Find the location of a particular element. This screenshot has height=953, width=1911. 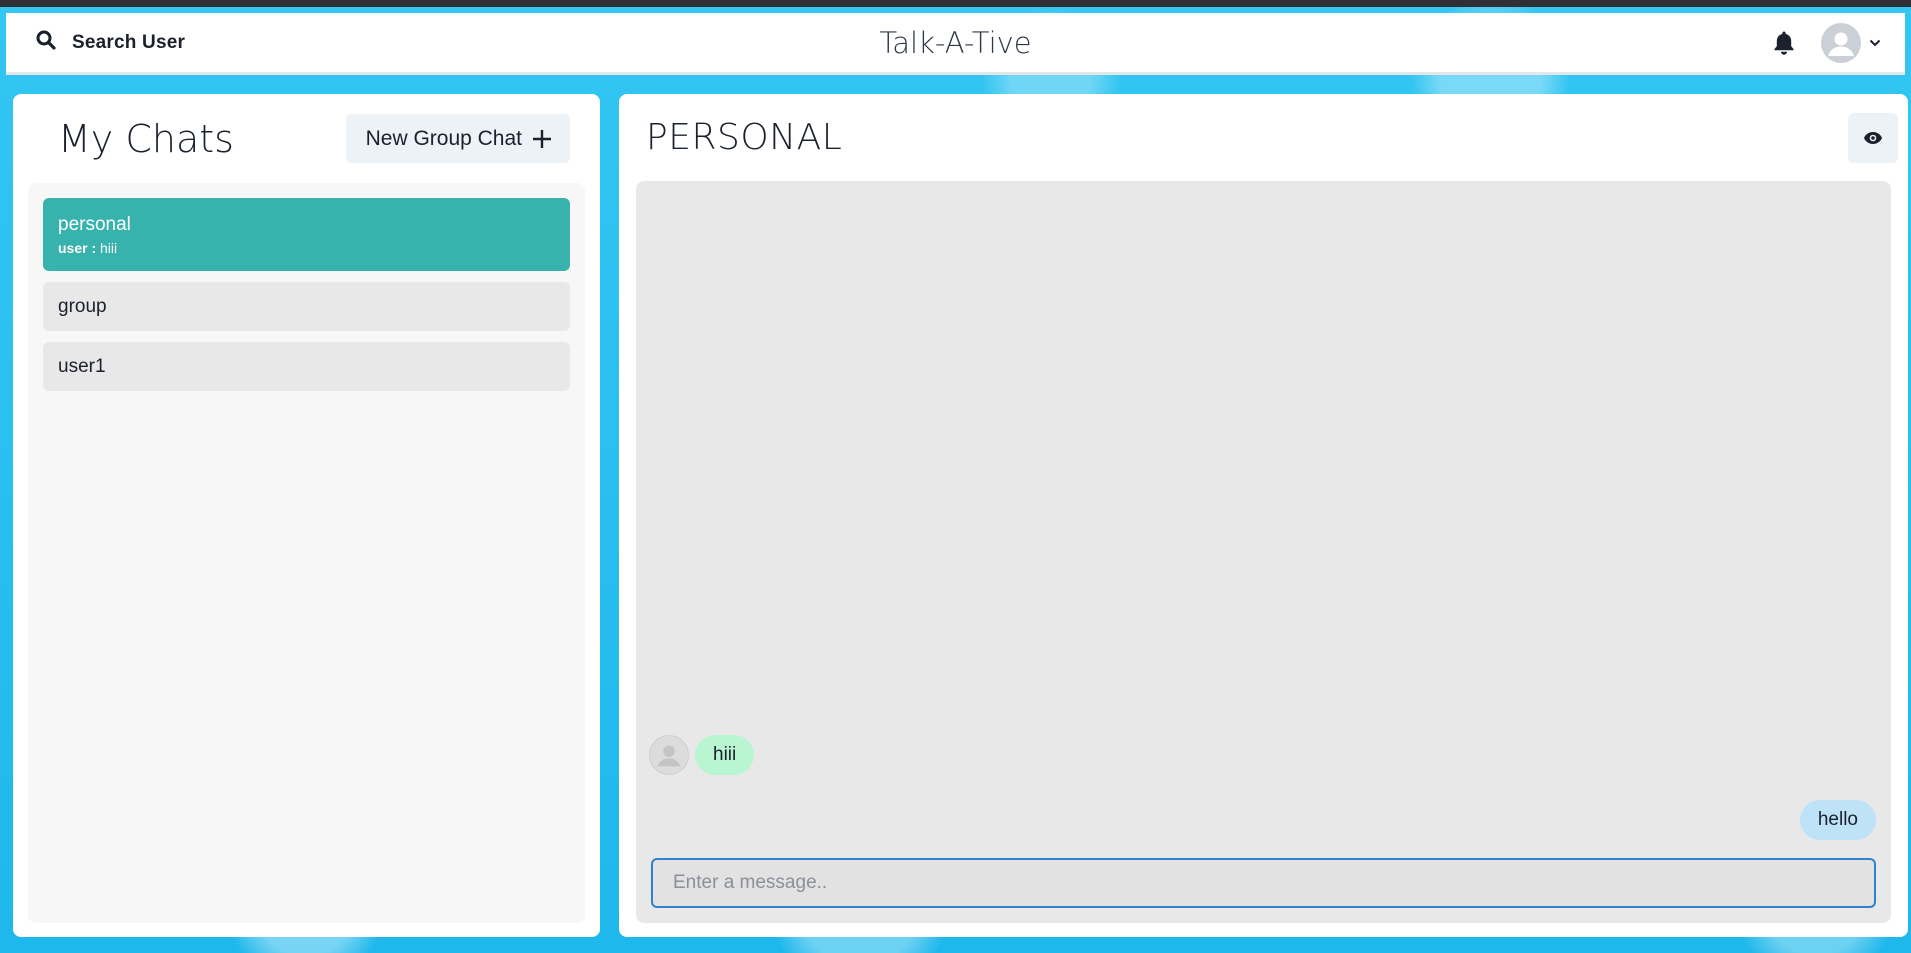

message-row-outgoing: hello is located at coordinates (1837, 820).